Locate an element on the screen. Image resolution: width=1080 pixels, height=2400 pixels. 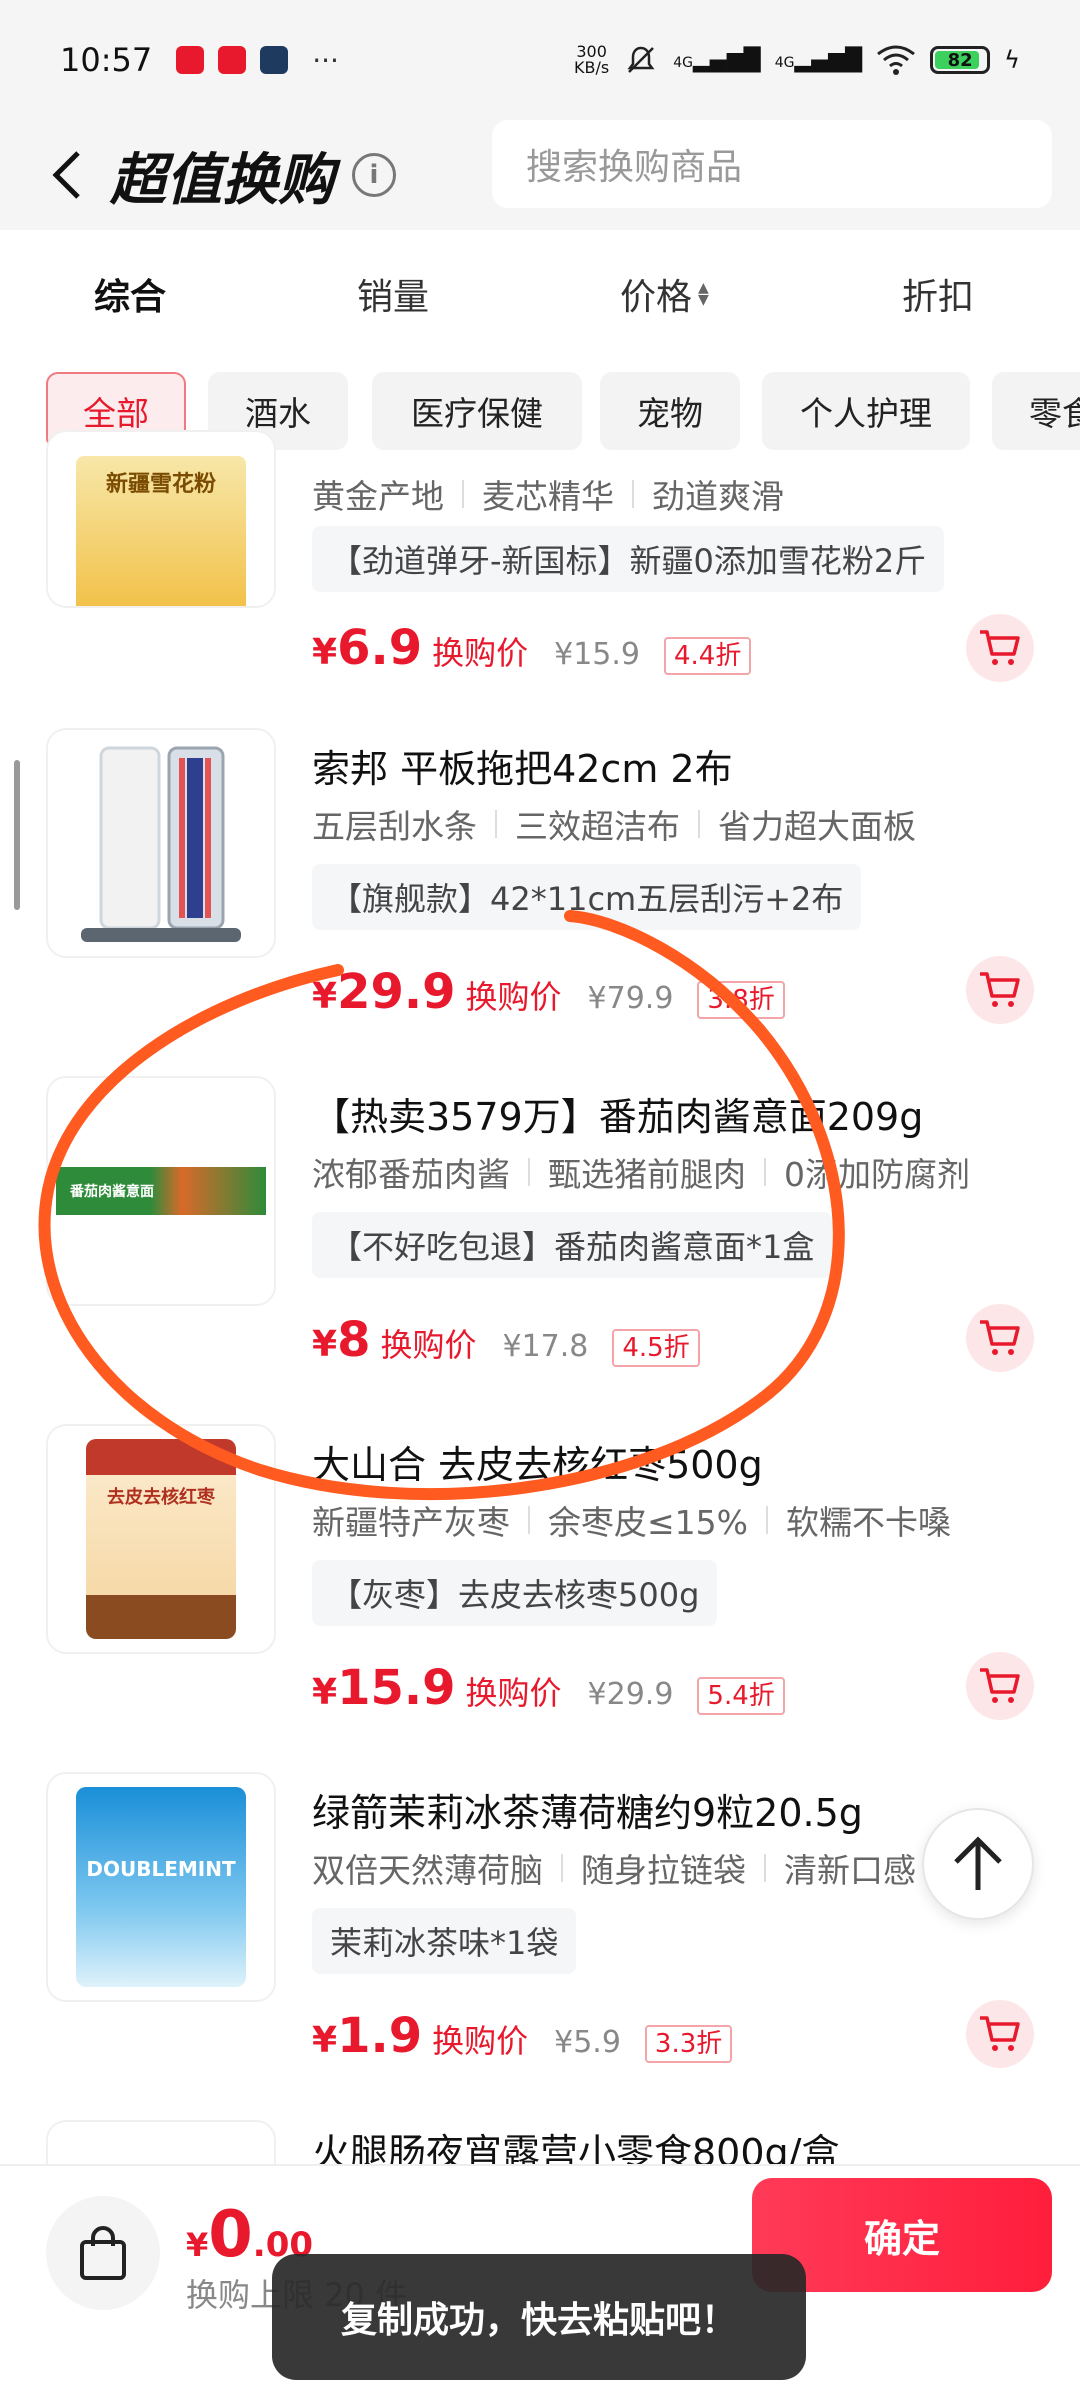
battery-indicator: 82 is located at coordinates (960, 60).